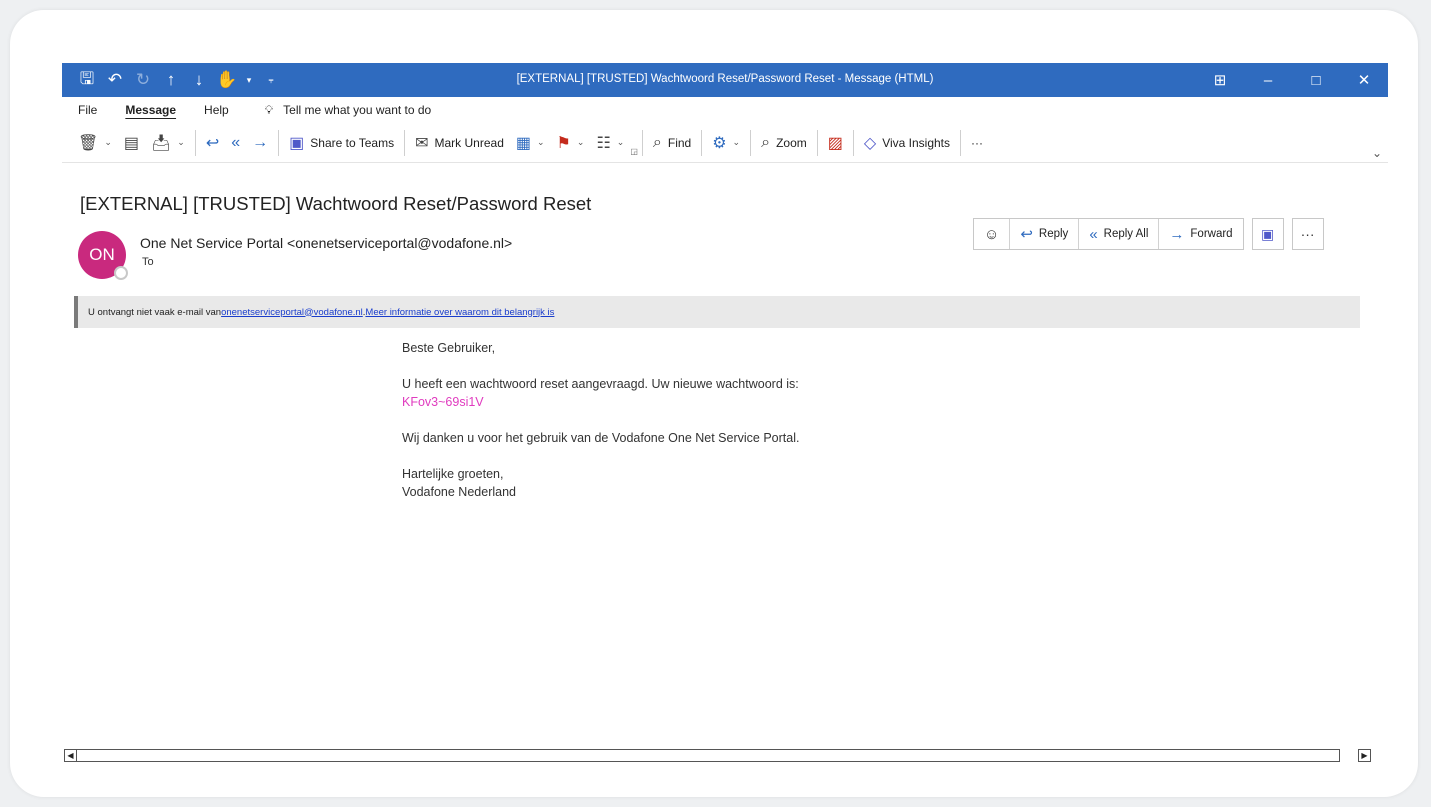 This screenshot has width=1431, height=807. I want to click on action-group: ☺ ↩ Reply « Reply All → Forward, so click(1108, 234).